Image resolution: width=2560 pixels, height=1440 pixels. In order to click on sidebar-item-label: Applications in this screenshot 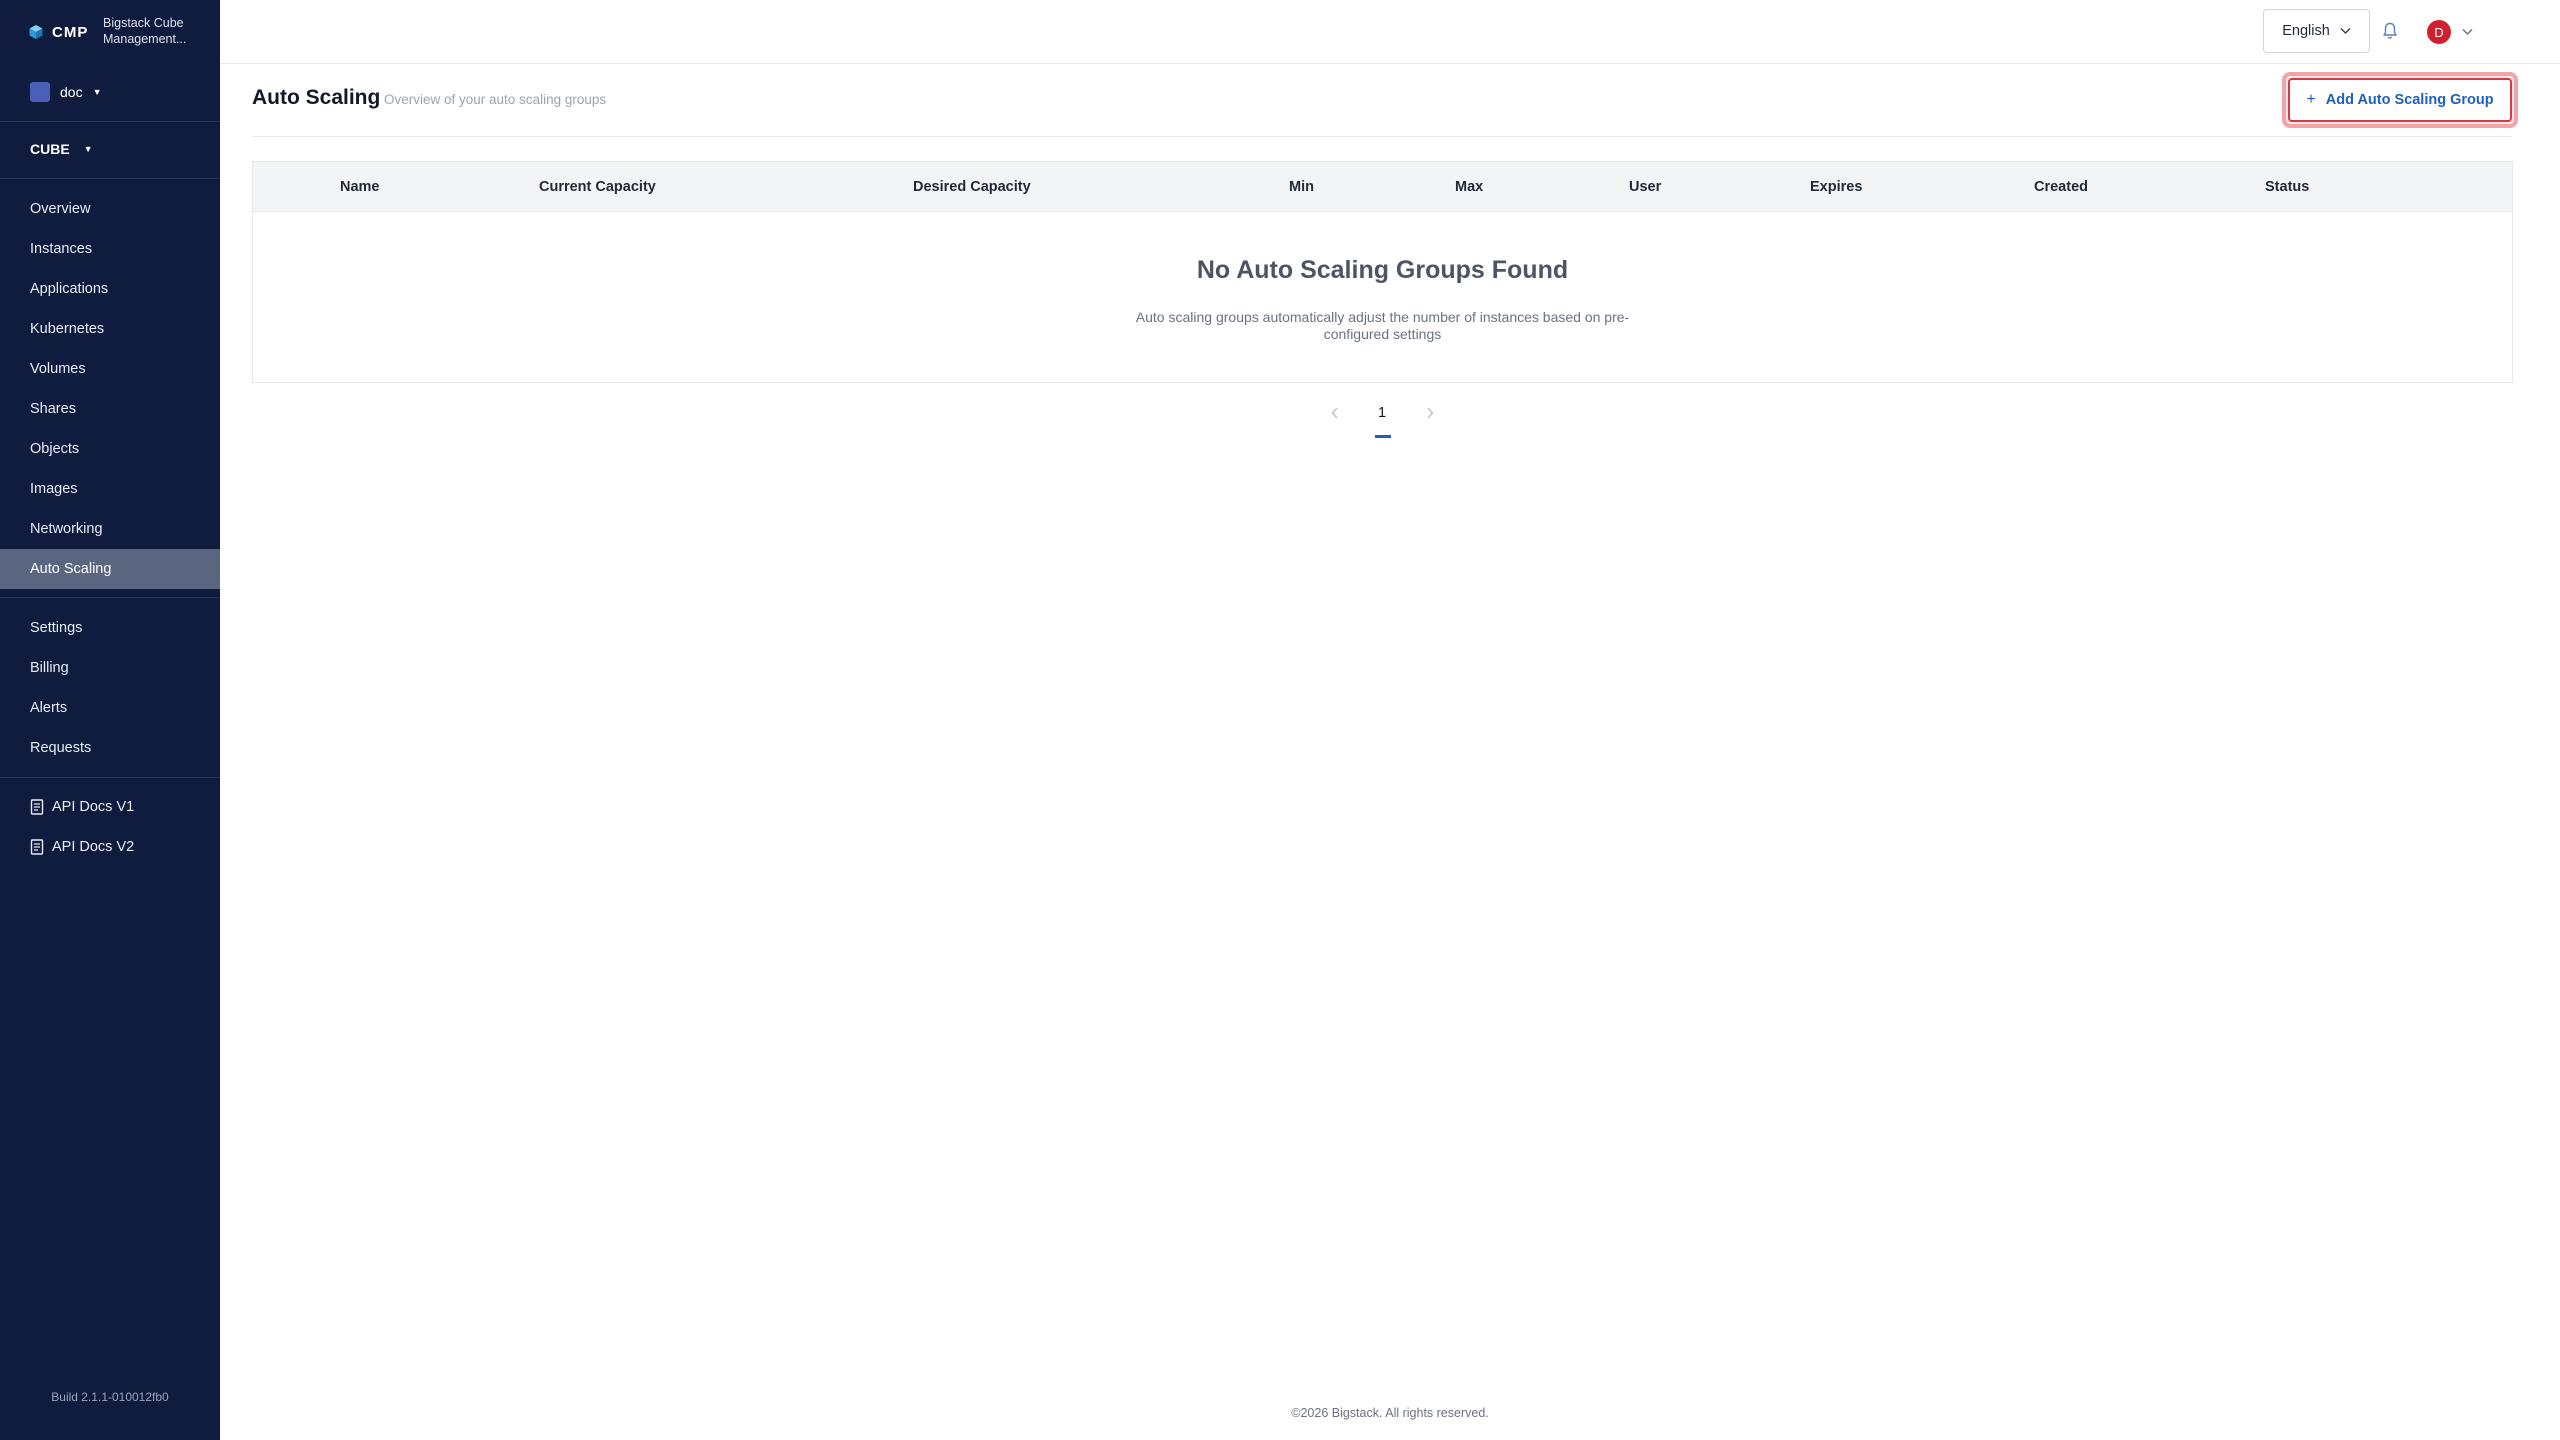, I will do `click(69, 289)`.